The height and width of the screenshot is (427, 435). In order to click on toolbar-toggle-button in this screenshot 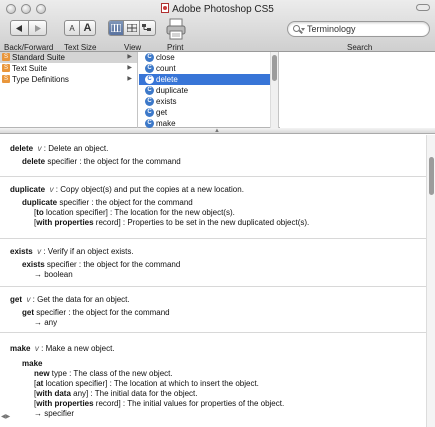, I will do `click(423, 7)`.